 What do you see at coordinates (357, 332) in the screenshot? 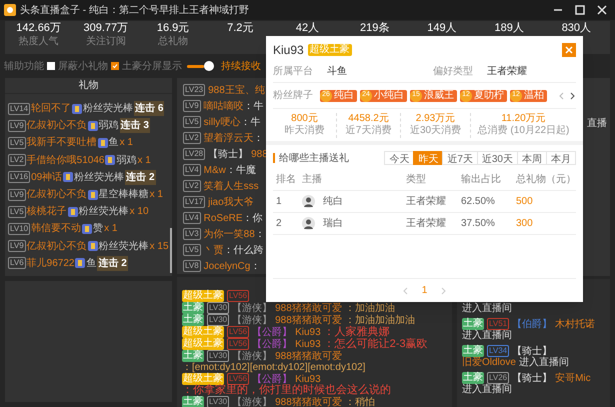
I see `chat-message: ：人家雅典娜` at bounding box center [357, 332].